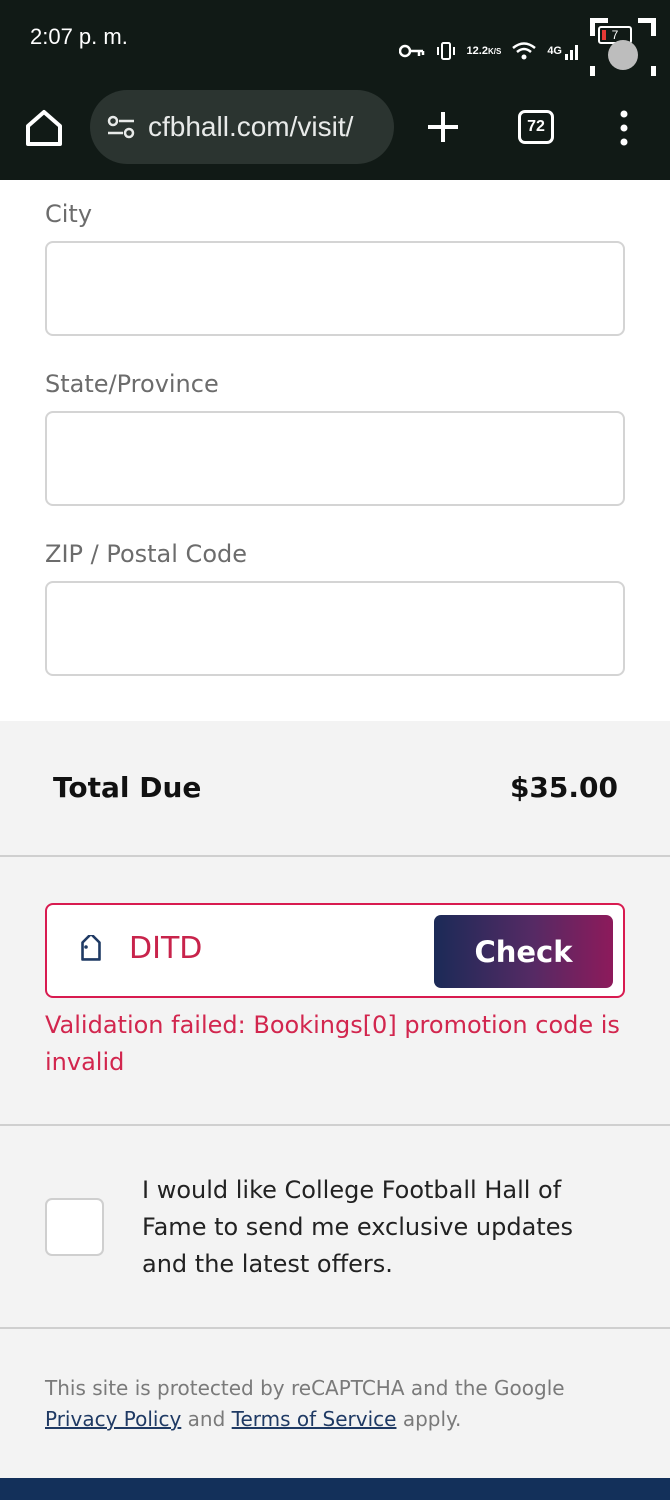  What do you see at coordinates (146, 554) in the screenshot?
I see `zip-label: ZIP / Postal Code` at bounding box center [146, 554].